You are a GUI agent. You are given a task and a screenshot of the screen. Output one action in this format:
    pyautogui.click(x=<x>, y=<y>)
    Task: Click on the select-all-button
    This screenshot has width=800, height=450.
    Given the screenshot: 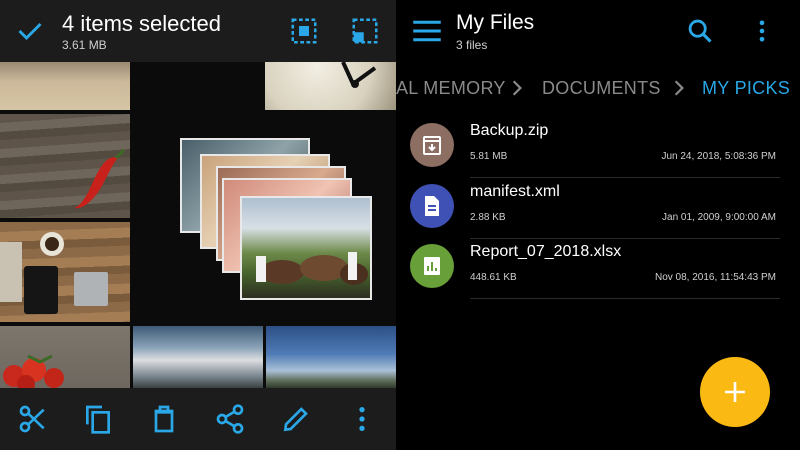 What is the action you would take?
    pyautogui.click(x=304, y=31)
    